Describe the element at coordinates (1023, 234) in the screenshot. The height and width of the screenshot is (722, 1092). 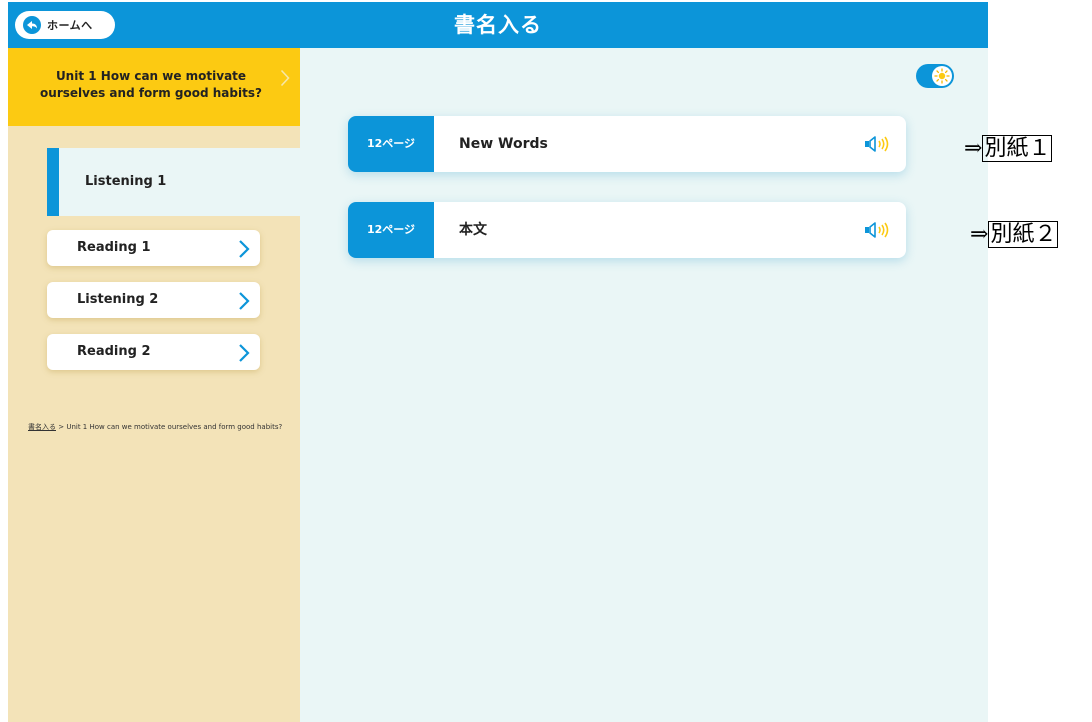
I see `annotation-label: 別紙２` at that location.